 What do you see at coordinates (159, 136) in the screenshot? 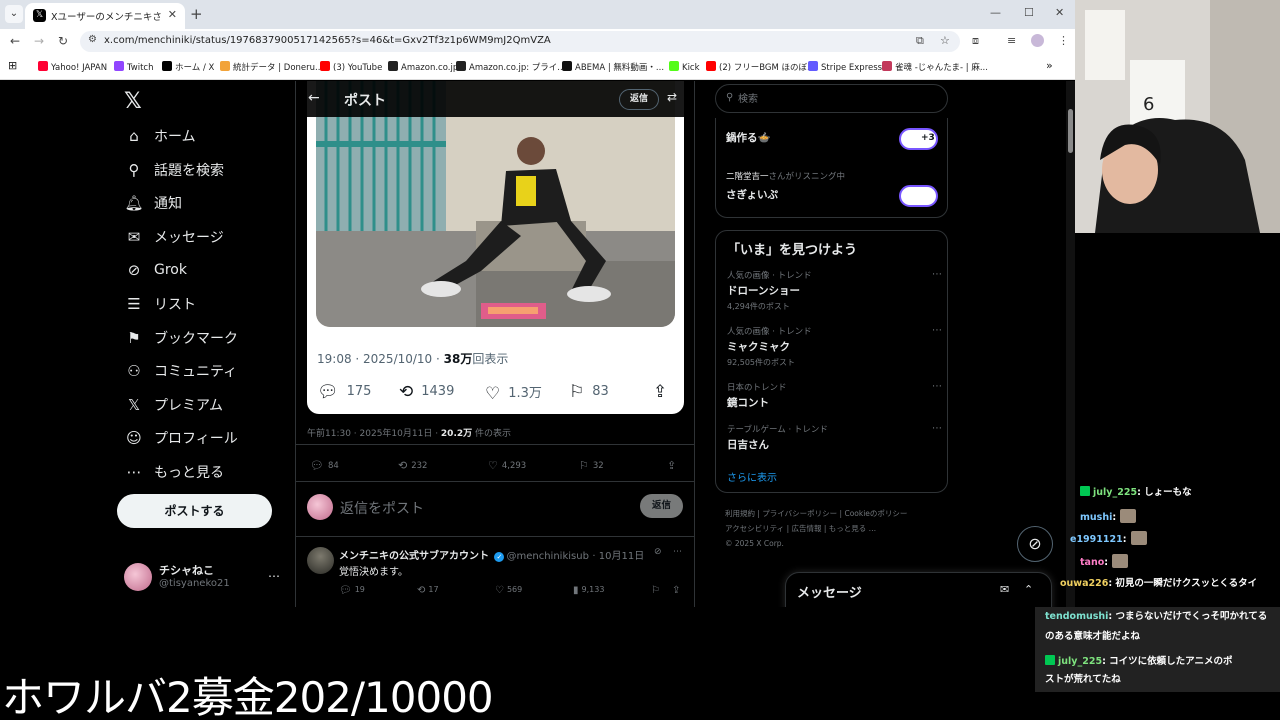
I see `nav-item-home: ⌂ ホーム` at bounding box center [159, 136].